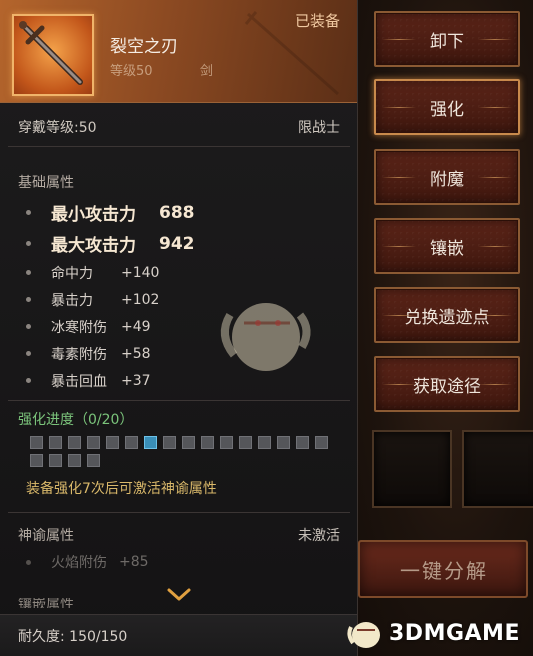 Image resolution: width=533 pixels, height=656 pixels. Describe the element at coordinates (72, 300) in the screenshot. I see `attribute-name: 暴击力` at that location.